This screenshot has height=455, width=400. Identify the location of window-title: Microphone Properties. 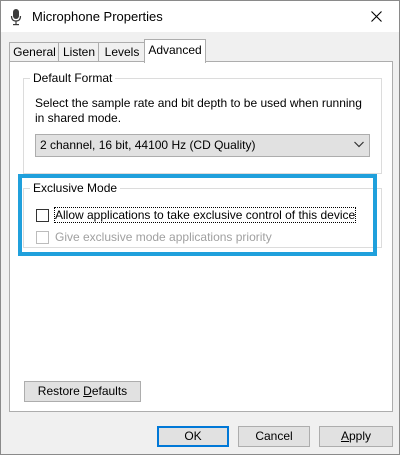
(97, 16).